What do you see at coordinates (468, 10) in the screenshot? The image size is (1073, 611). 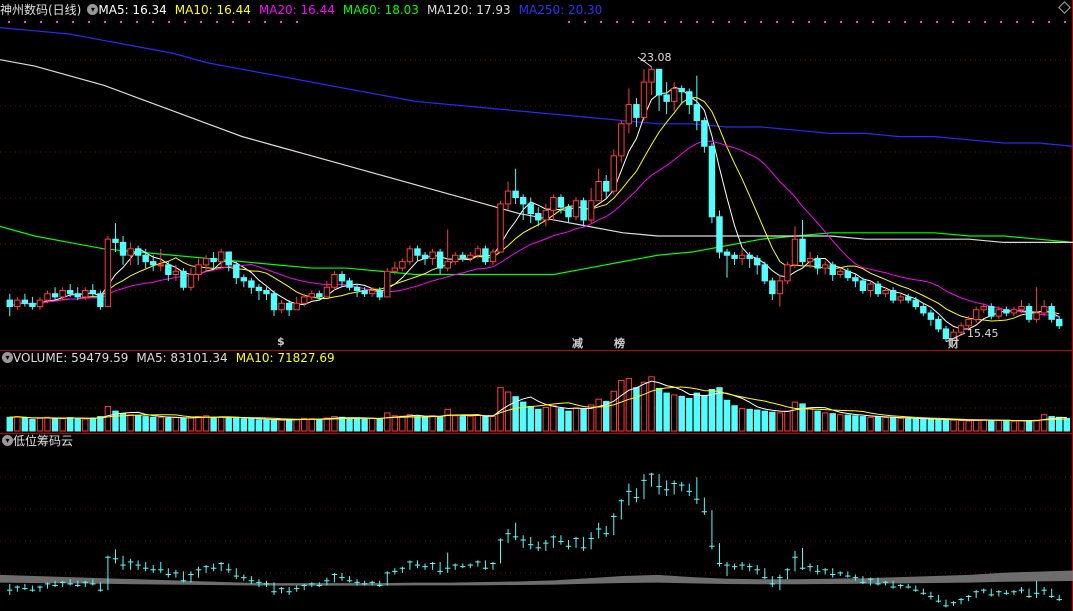 I see `ma-legend-item-4: MA120: 17.93` at bounding box center [468, 10].